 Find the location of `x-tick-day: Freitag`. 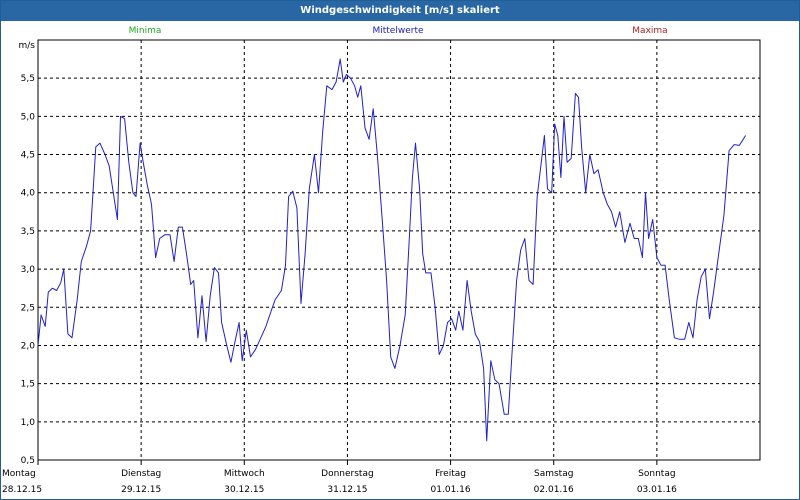

x-tick-day: Freitag is located at coordinates (450, 474).